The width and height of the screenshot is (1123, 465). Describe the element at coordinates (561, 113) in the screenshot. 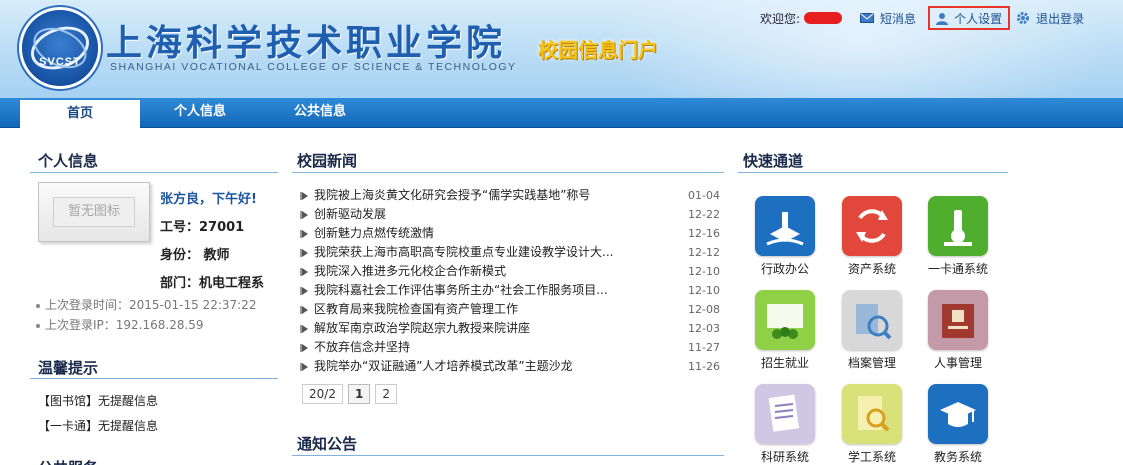

I see `main-nav: 首页 个人信息 公共信息` at that location.